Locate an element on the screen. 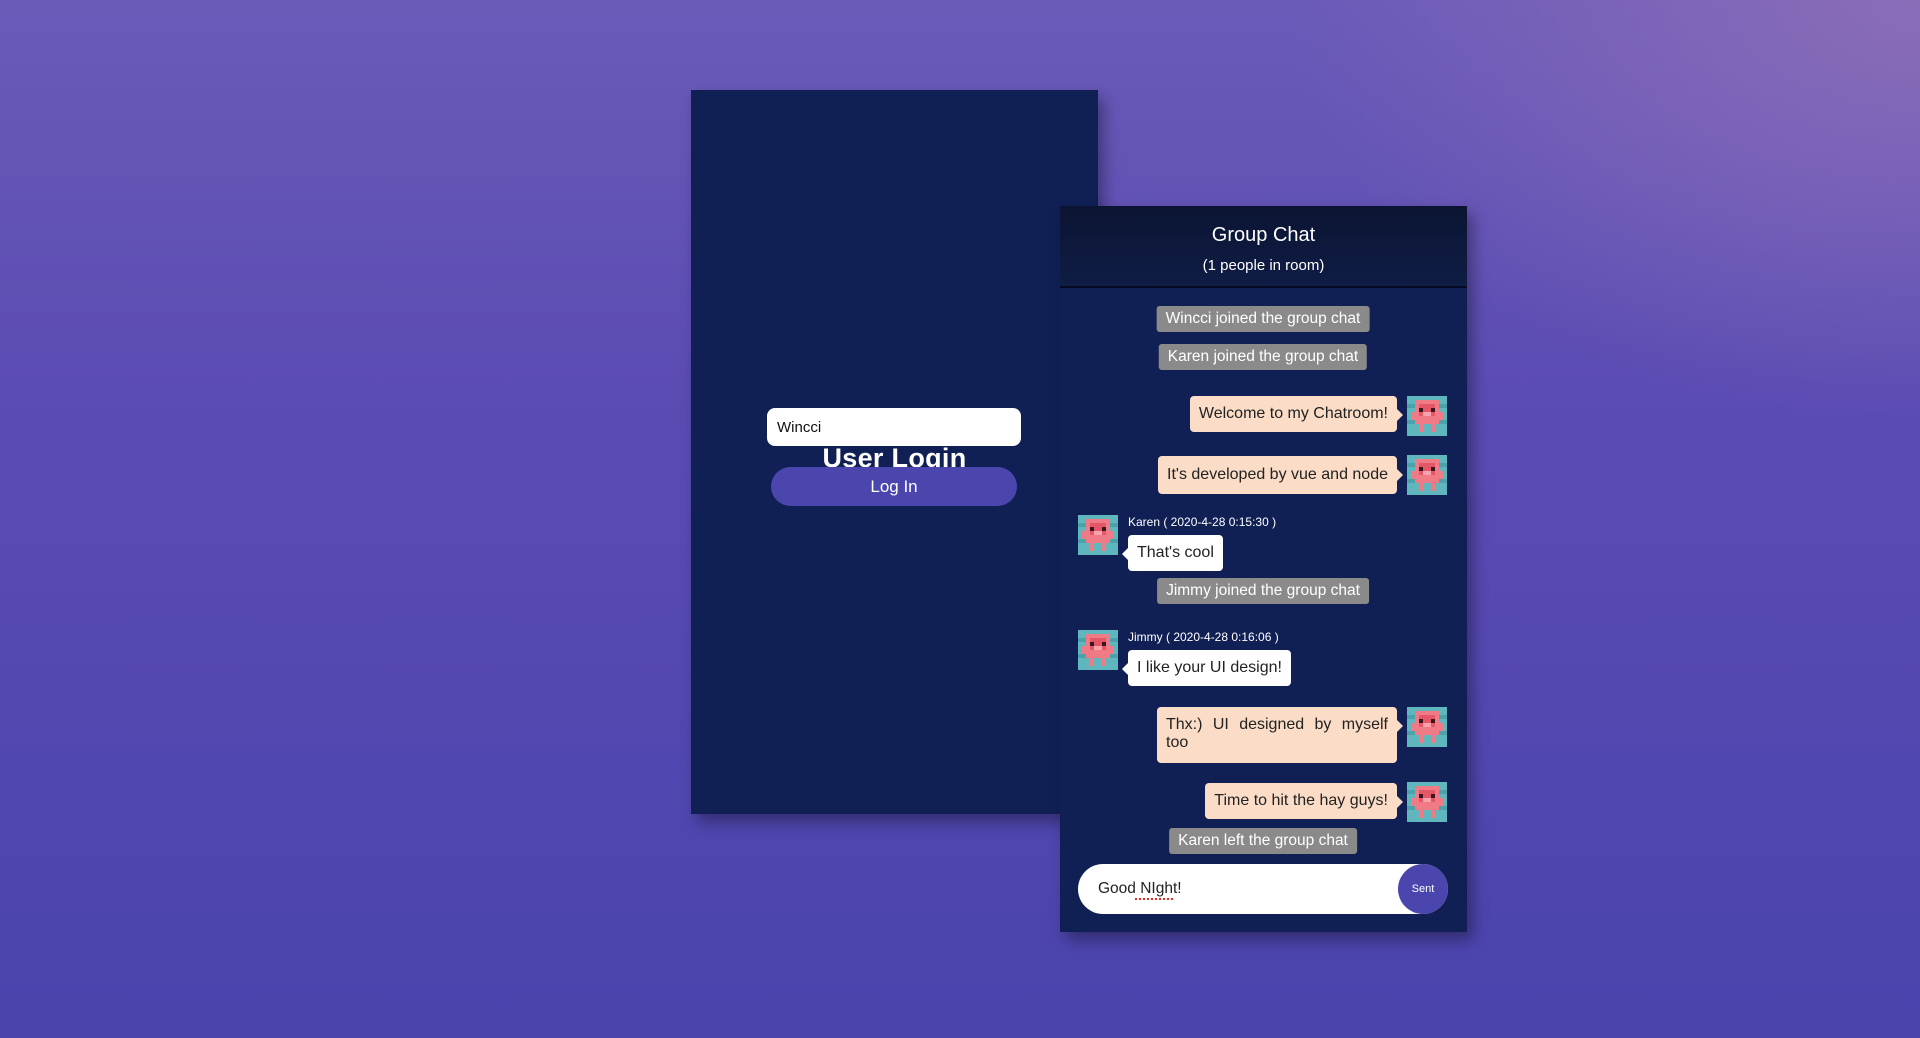 This screenshot has width=1920, height=1038. username-input is located at coordinates (894, 427).